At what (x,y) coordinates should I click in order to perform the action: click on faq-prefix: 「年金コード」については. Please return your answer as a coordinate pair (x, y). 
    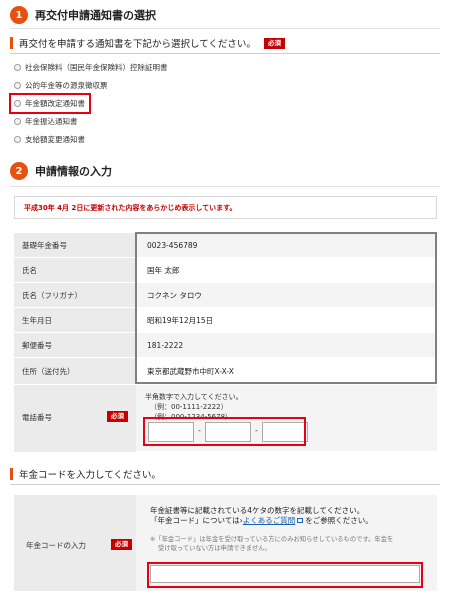
    Looking at the image, I should click on (195, 520).